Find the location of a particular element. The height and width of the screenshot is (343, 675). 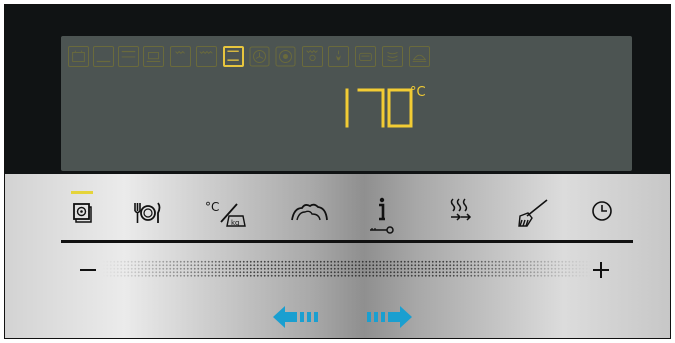

clock-icon is located at coordinates (602, 211).